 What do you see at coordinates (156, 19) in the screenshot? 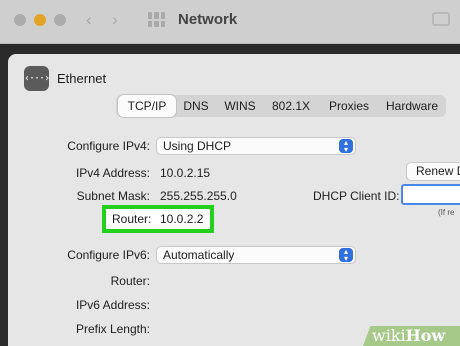
I see `show-all-grid-icon` at bounding box center [156, 19].